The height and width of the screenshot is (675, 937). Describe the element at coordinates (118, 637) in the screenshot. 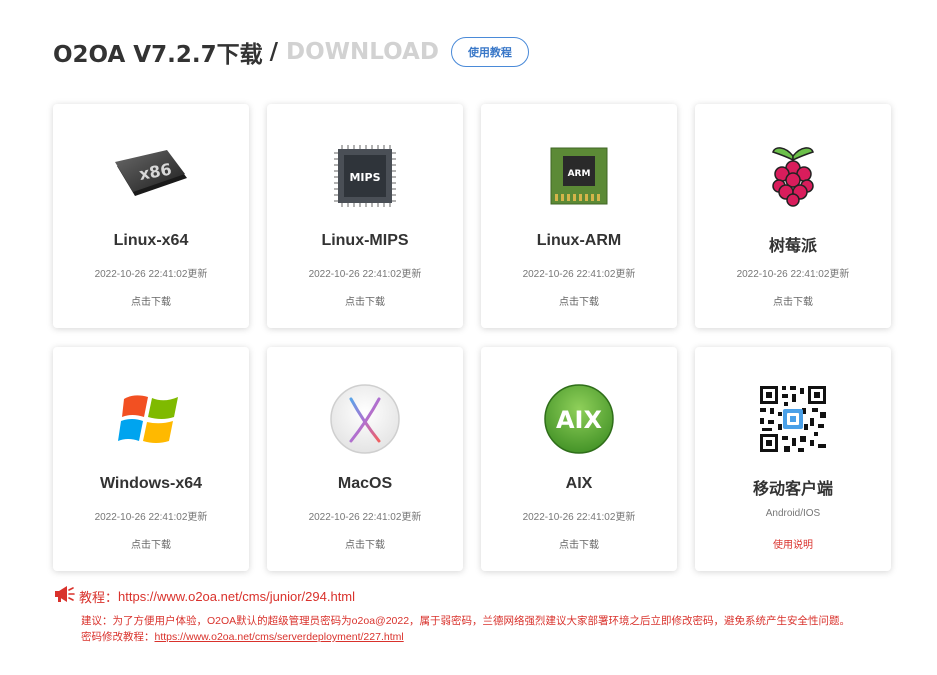

I see `password-tutorial-label: 密码修改教程：` at that location.